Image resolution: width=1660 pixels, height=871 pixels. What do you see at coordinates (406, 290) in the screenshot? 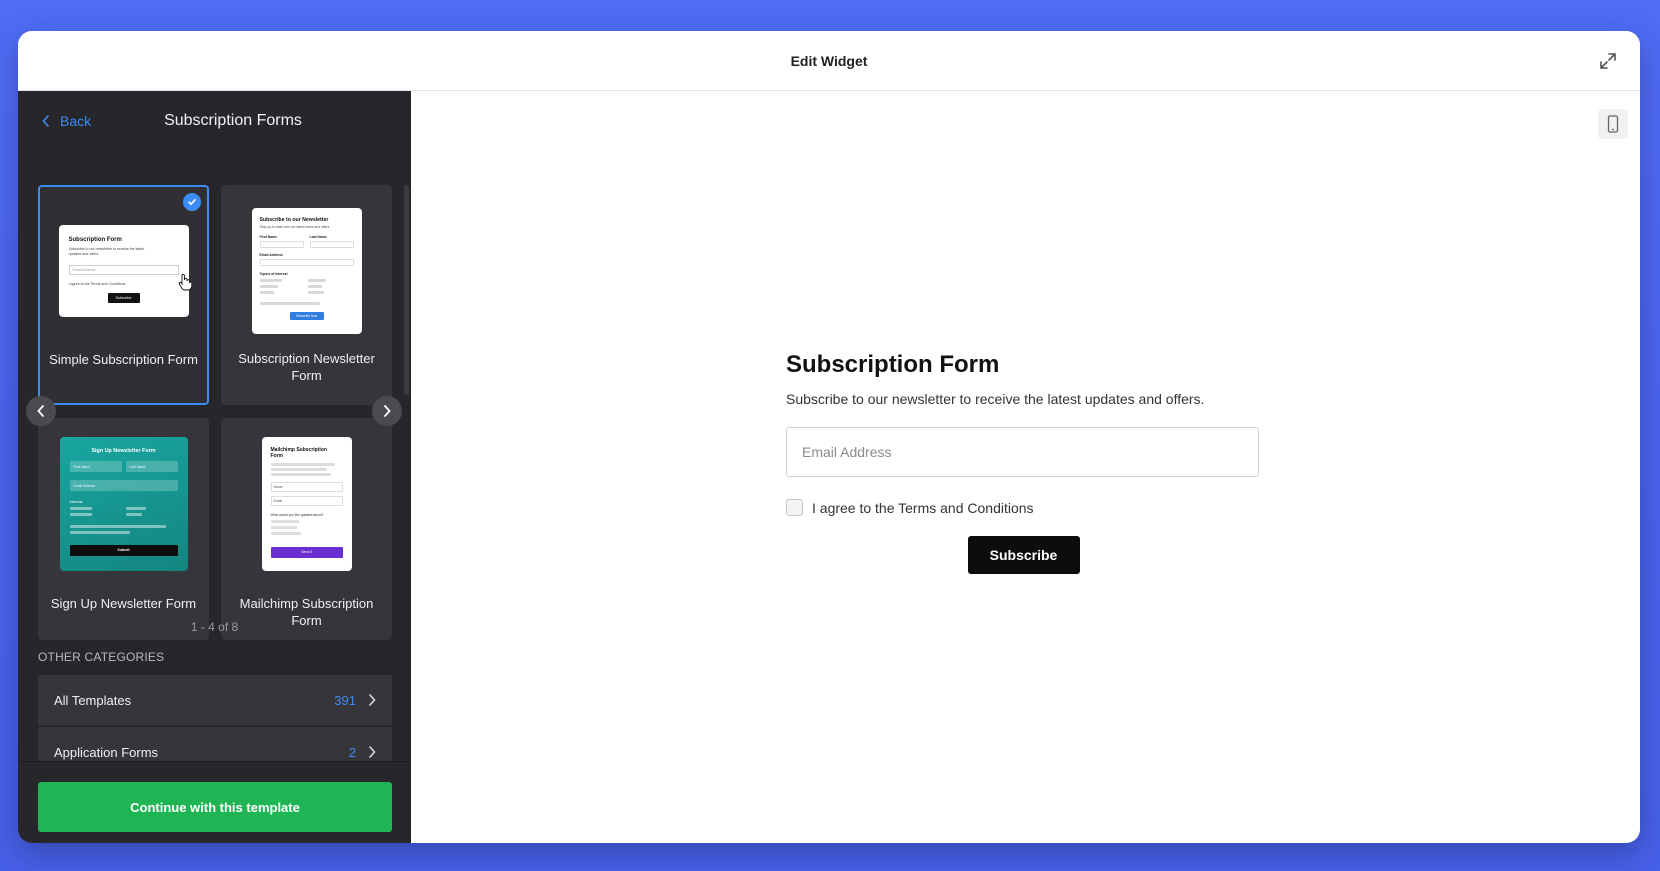
I see `sidebar-scrollbar` at bounding box center [406, 290].